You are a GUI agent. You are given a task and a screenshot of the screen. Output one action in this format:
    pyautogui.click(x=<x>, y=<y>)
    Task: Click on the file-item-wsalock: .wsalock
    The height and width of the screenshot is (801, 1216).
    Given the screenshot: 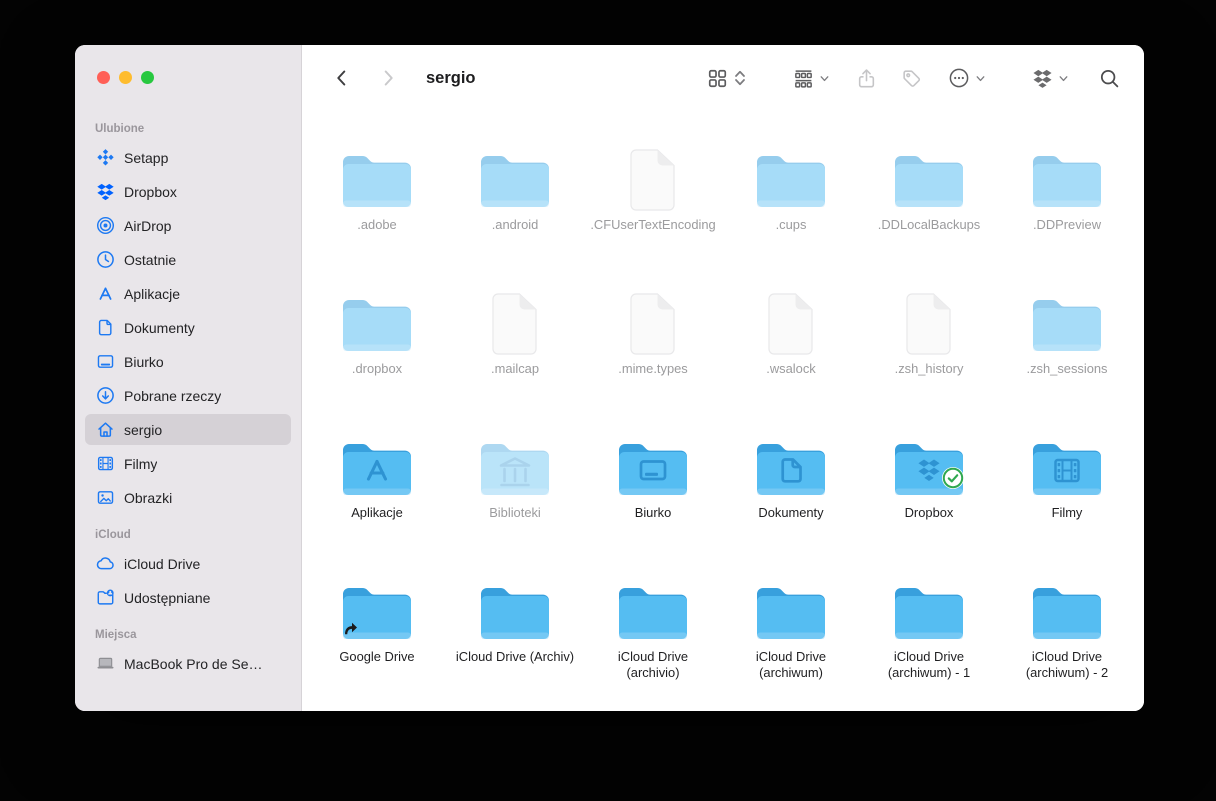 What is the action you would take?
    pyautogui.click(x=791, y=362)
    